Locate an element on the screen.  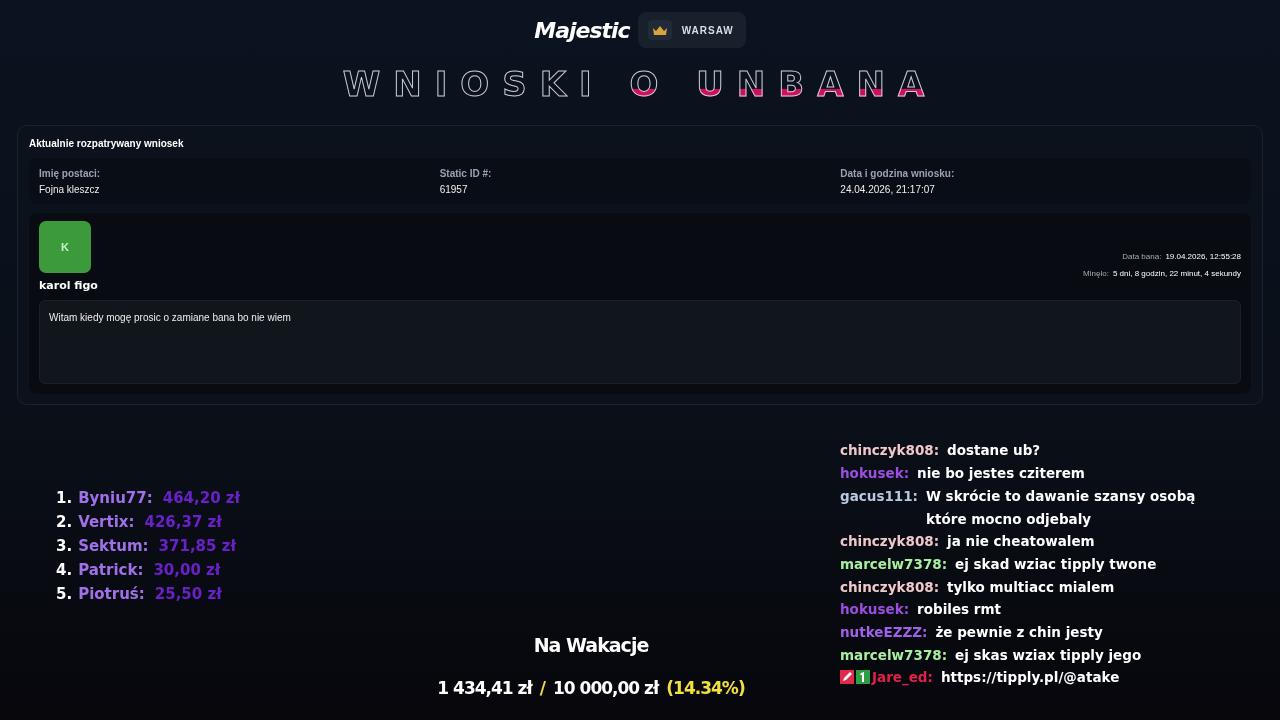
author-name: karol figo is located at coordinates (68, 286).